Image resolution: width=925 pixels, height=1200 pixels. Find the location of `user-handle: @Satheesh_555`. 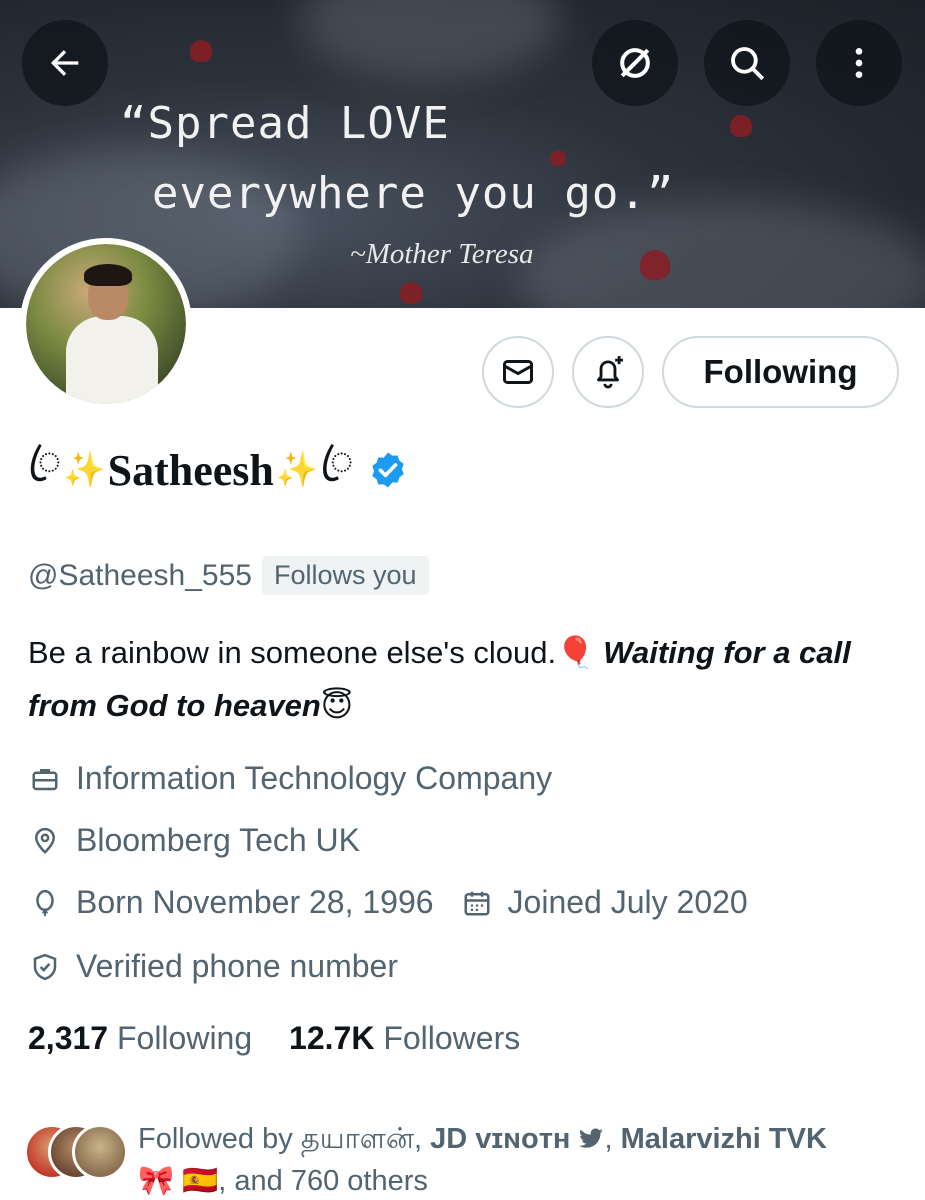

user-handle: @Satheesh_555 is located at coordinates (140, 575).